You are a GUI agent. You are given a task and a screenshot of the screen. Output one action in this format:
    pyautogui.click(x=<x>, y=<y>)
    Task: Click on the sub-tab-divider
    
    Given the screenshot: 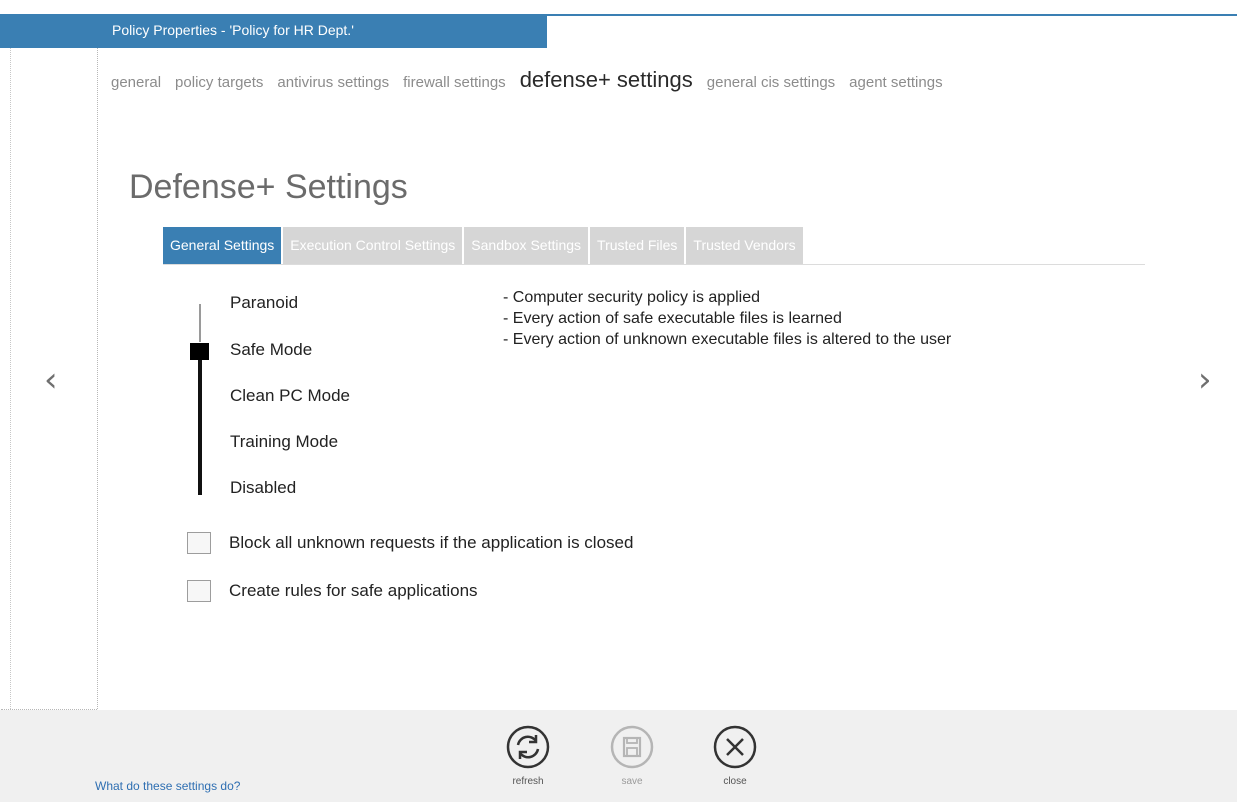 What is the action you would take?
    pyautogui.click(x=654, y=264)
    